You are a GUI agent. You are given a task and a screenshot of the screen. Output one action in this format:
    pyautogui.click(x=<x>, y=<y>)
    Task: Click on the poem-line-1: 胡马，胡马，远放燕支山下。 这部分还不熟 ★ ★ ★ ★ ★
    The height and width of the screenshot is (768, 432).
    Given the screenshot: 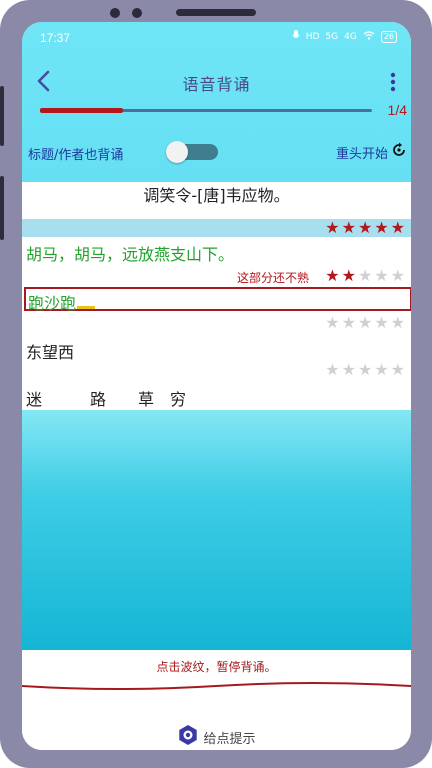 What is the action you would take?
    pyautogui.click(x=216, y=262)
    